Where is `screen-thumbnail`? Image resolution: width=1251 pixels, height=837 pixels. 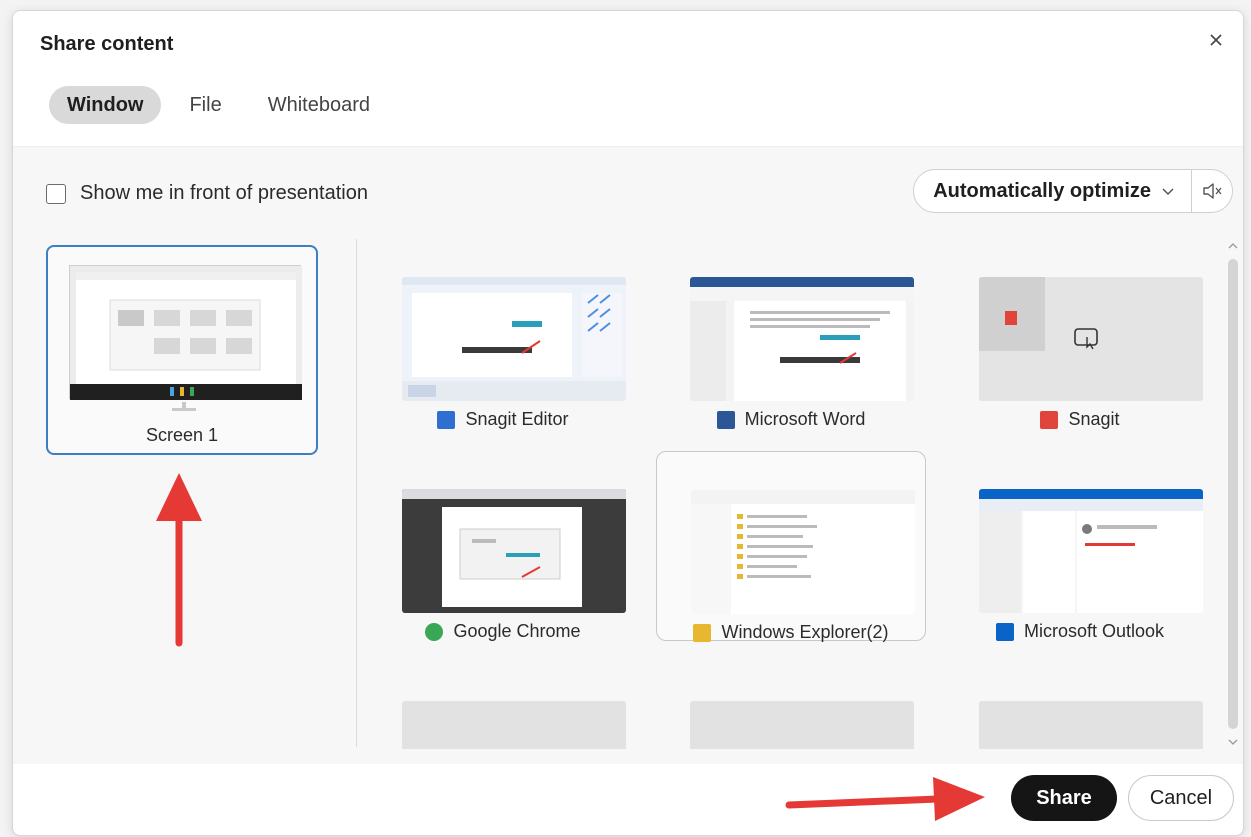
screen-thumbnail is located at coordinates (185, 332).